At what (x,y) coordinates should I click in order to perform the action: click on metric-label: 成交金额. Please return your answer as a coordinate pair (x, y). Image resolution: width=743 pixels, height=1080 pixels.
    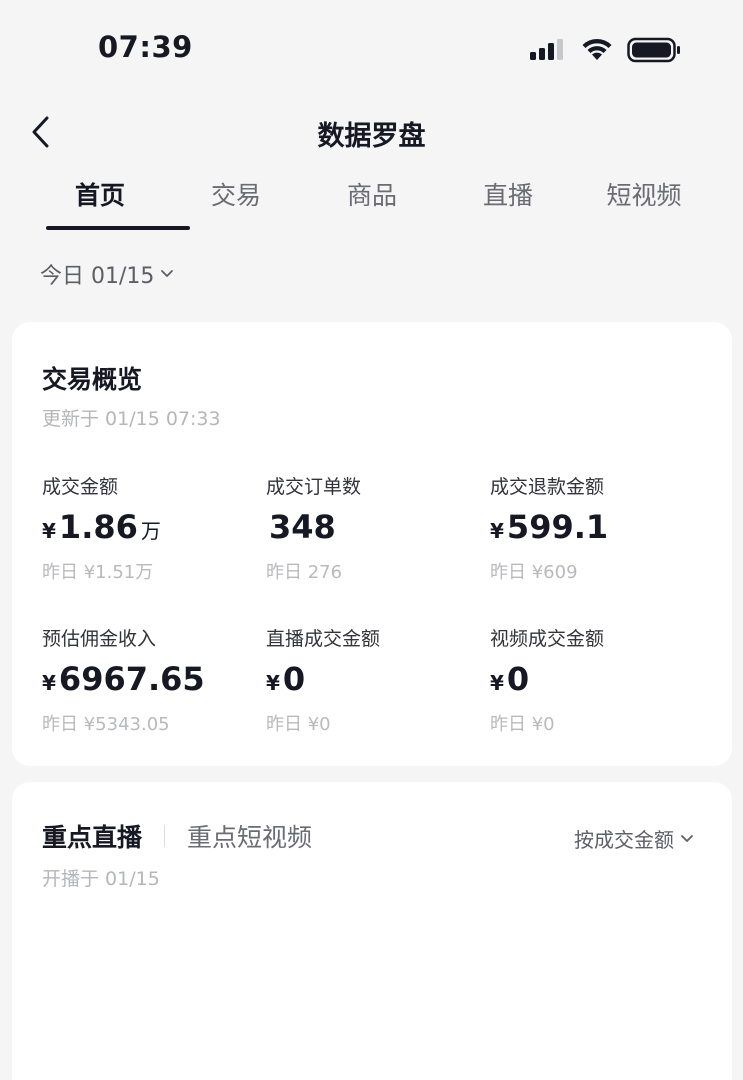
    Looking at the image, I should click on (80, 487).